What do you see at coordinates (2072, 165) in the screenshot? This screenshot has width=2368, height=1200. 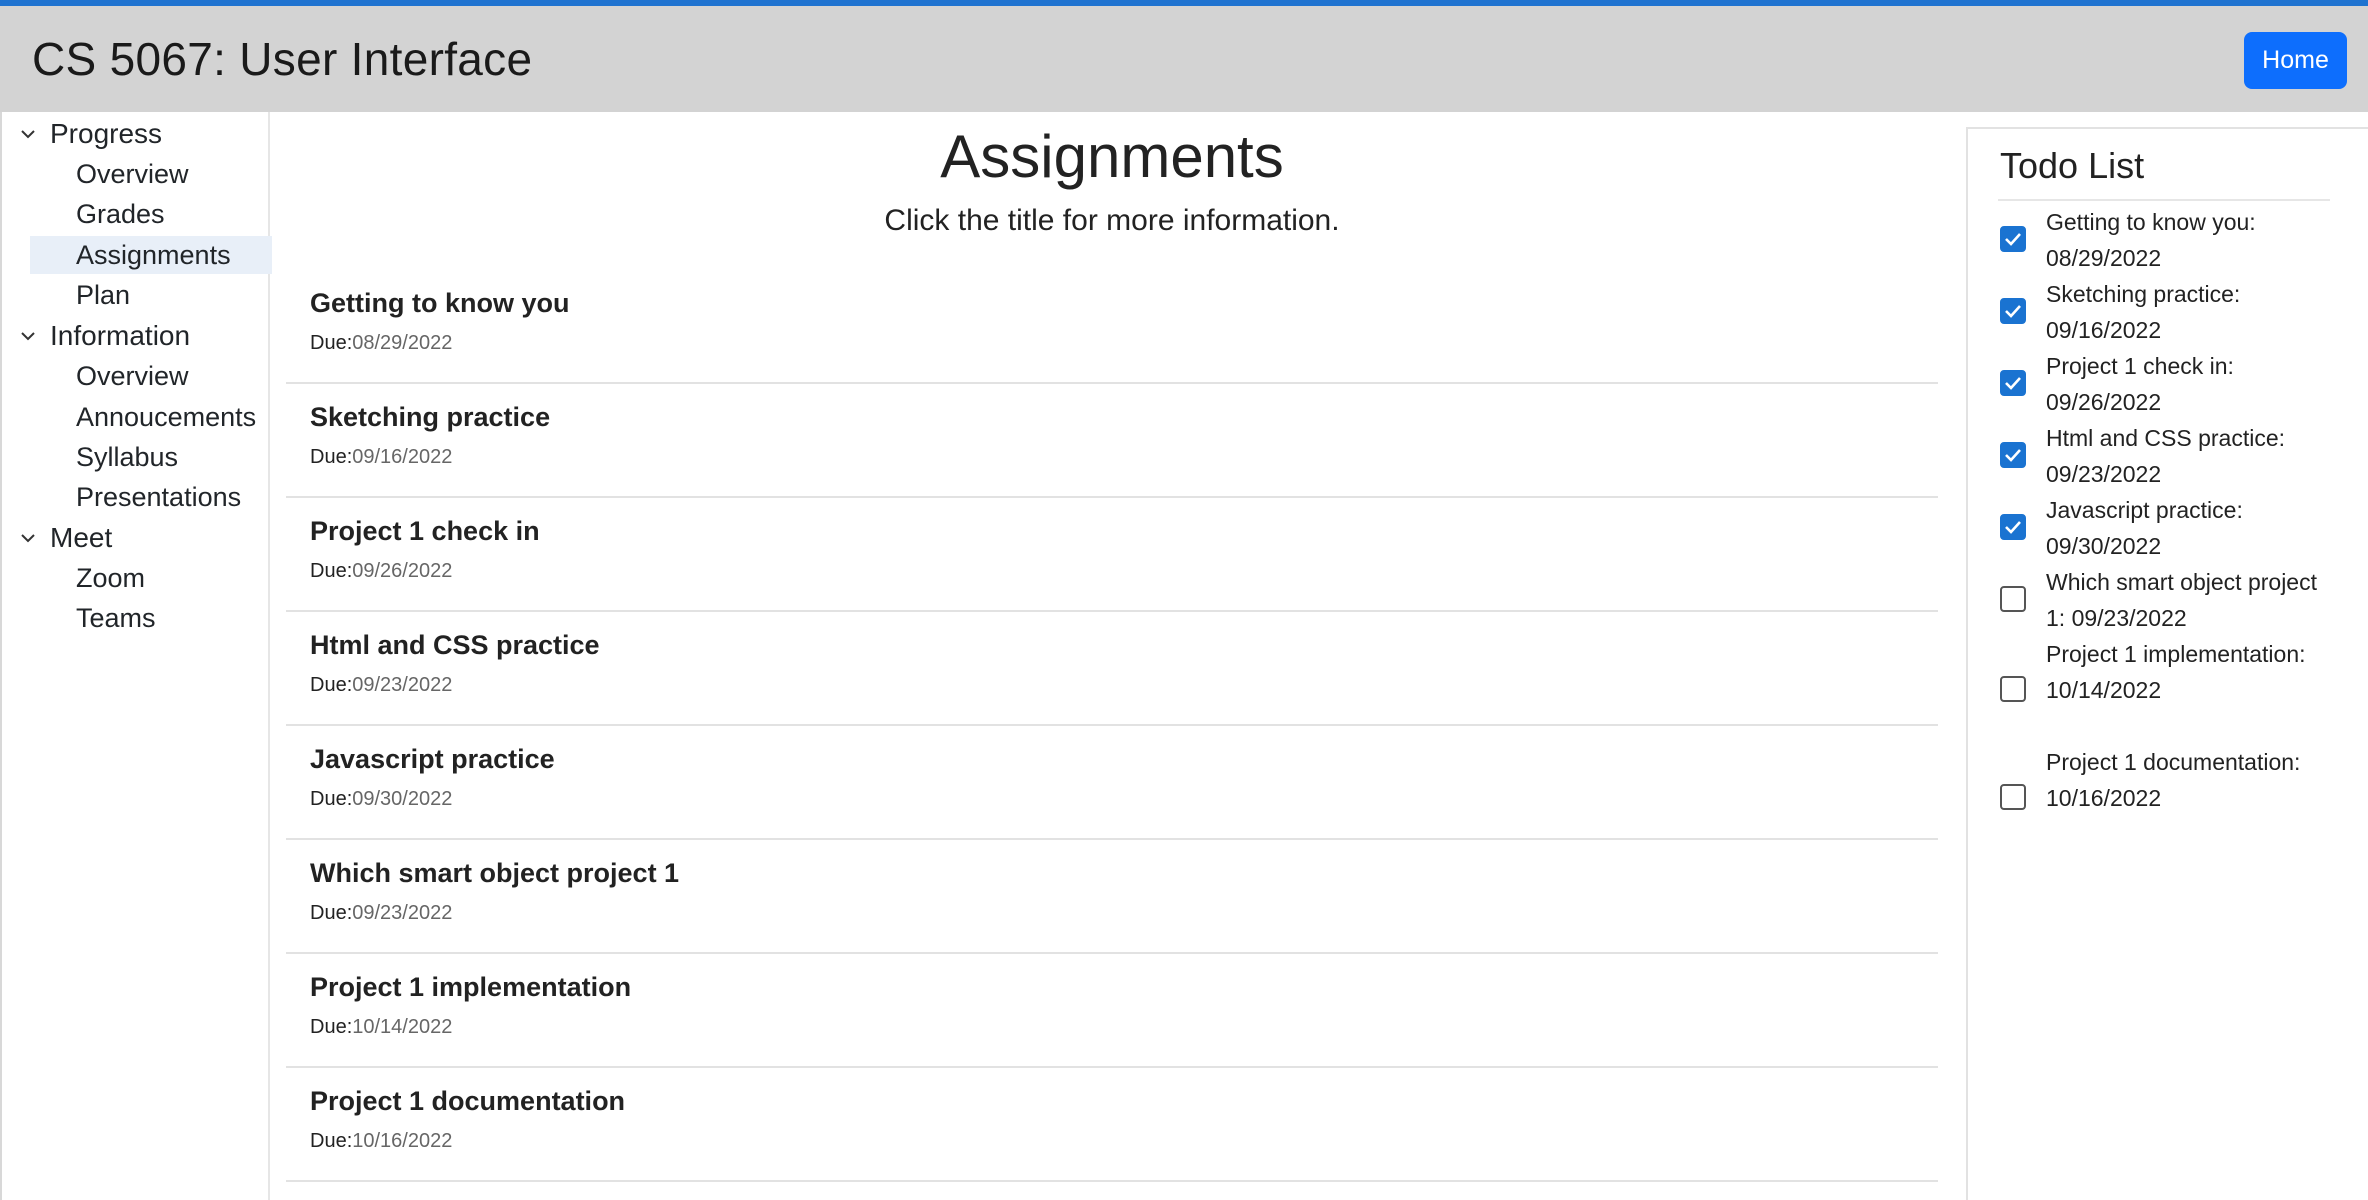 I see `todo-title: Todo List` at bounding box center [2072, 165].